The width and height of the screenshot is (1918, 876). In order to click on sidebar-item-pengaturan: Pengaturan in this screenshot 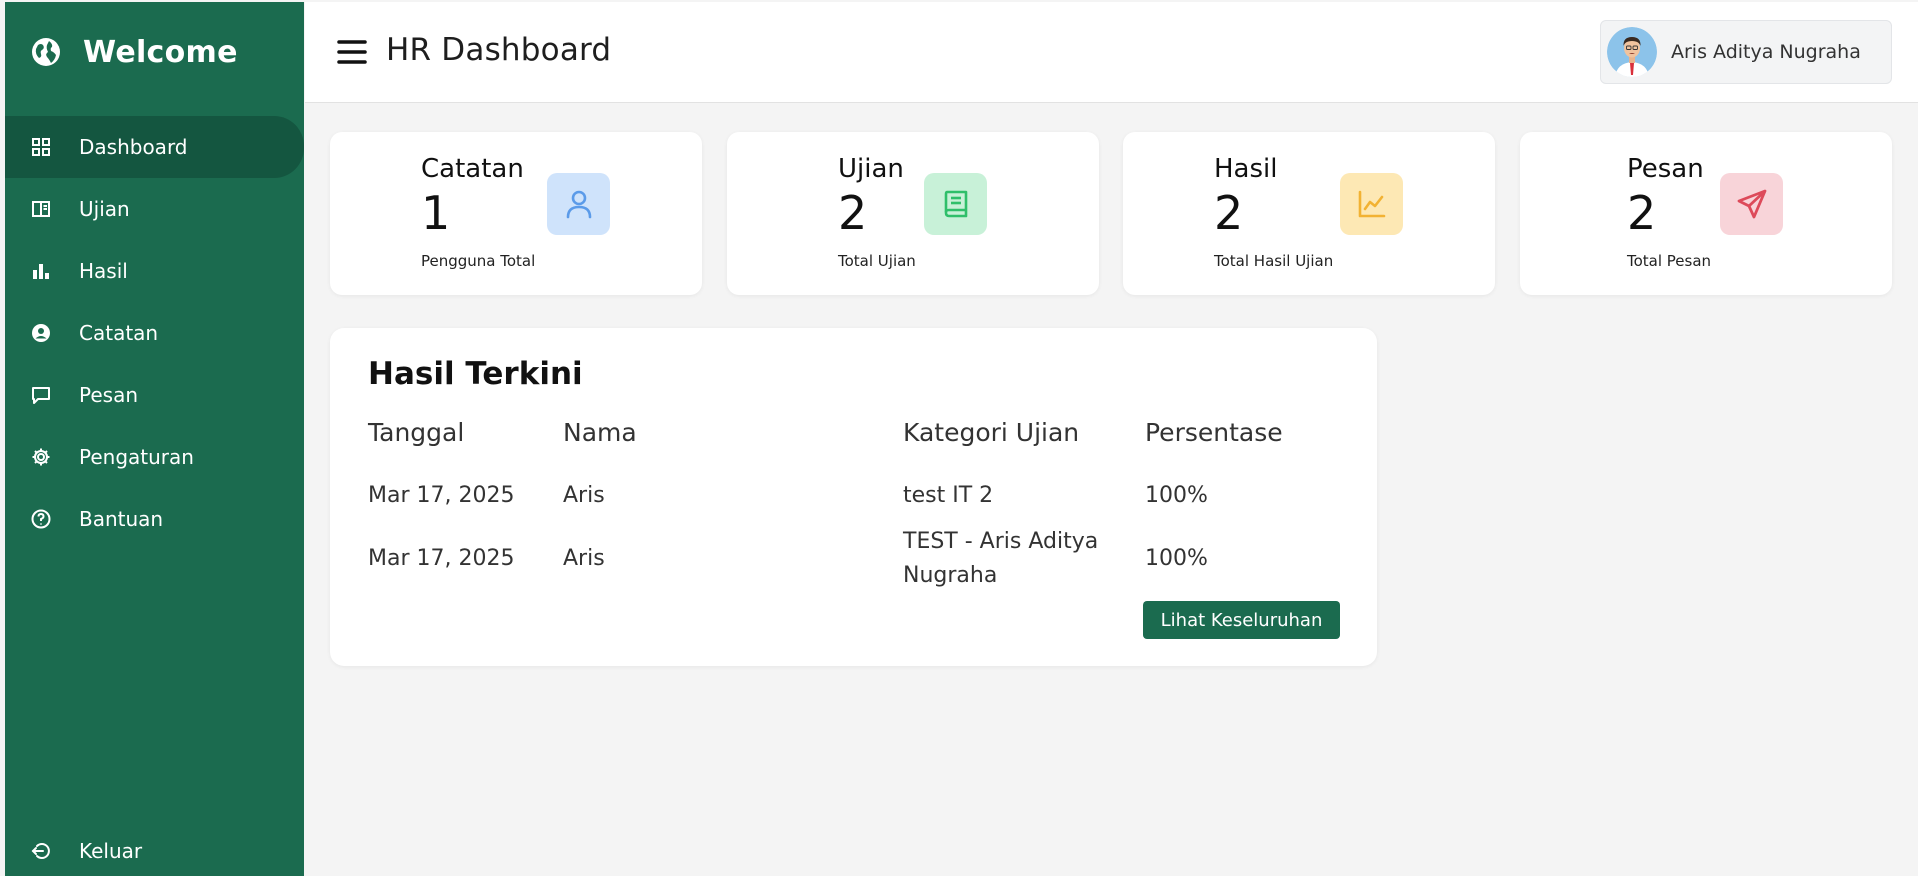, I will do `click(154, 457)`.